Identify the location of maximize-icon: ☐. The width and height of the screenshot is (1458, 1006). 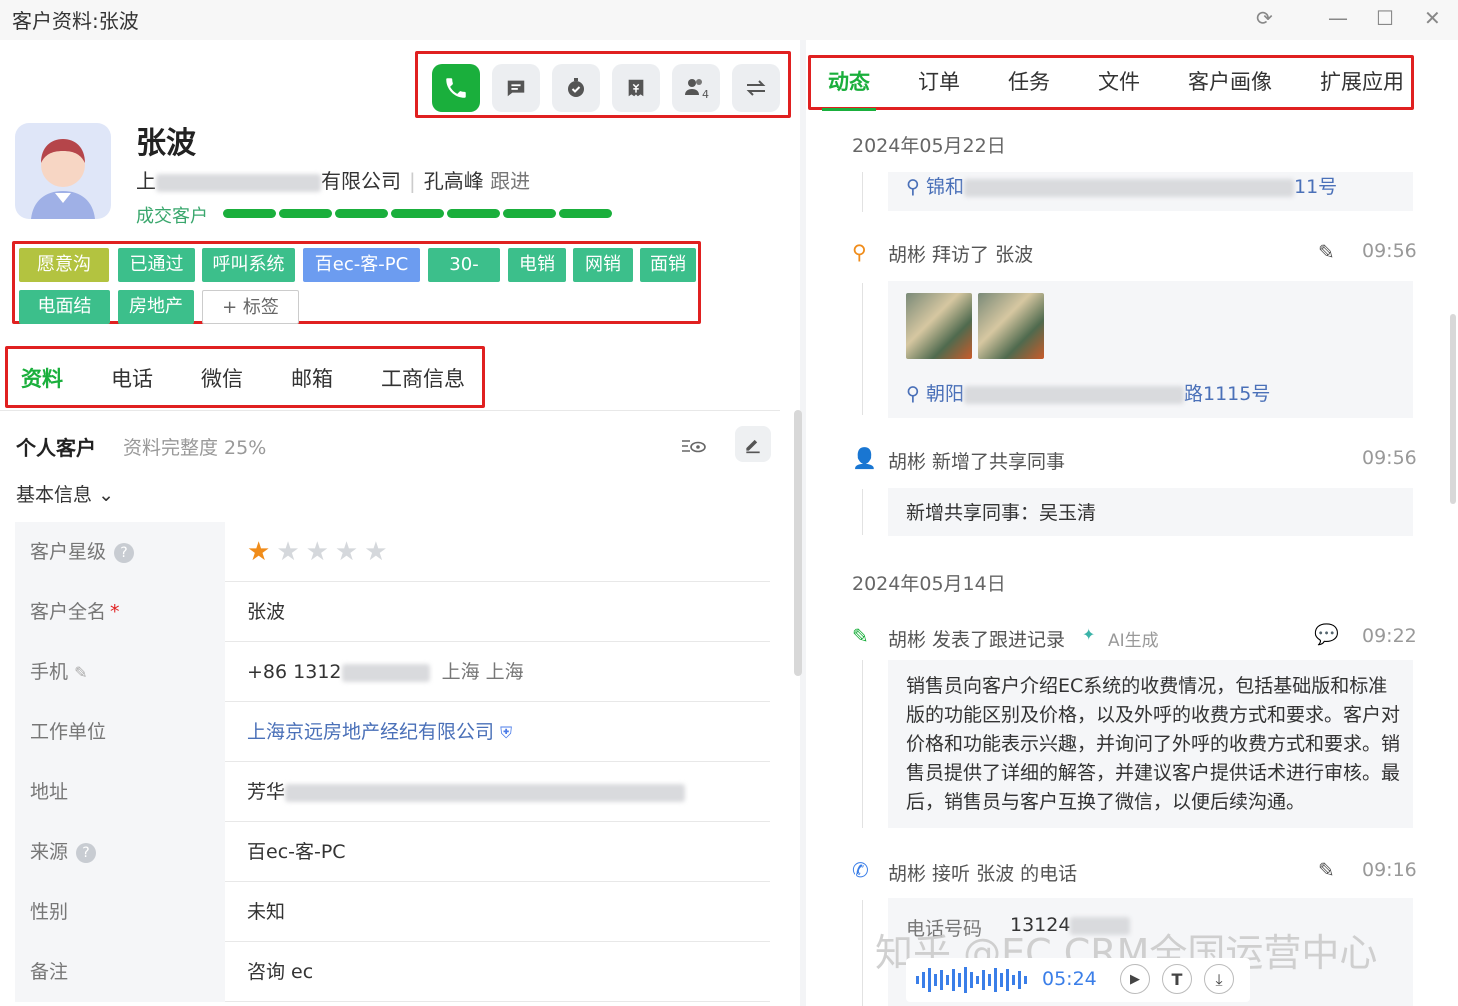
(1385, 18).